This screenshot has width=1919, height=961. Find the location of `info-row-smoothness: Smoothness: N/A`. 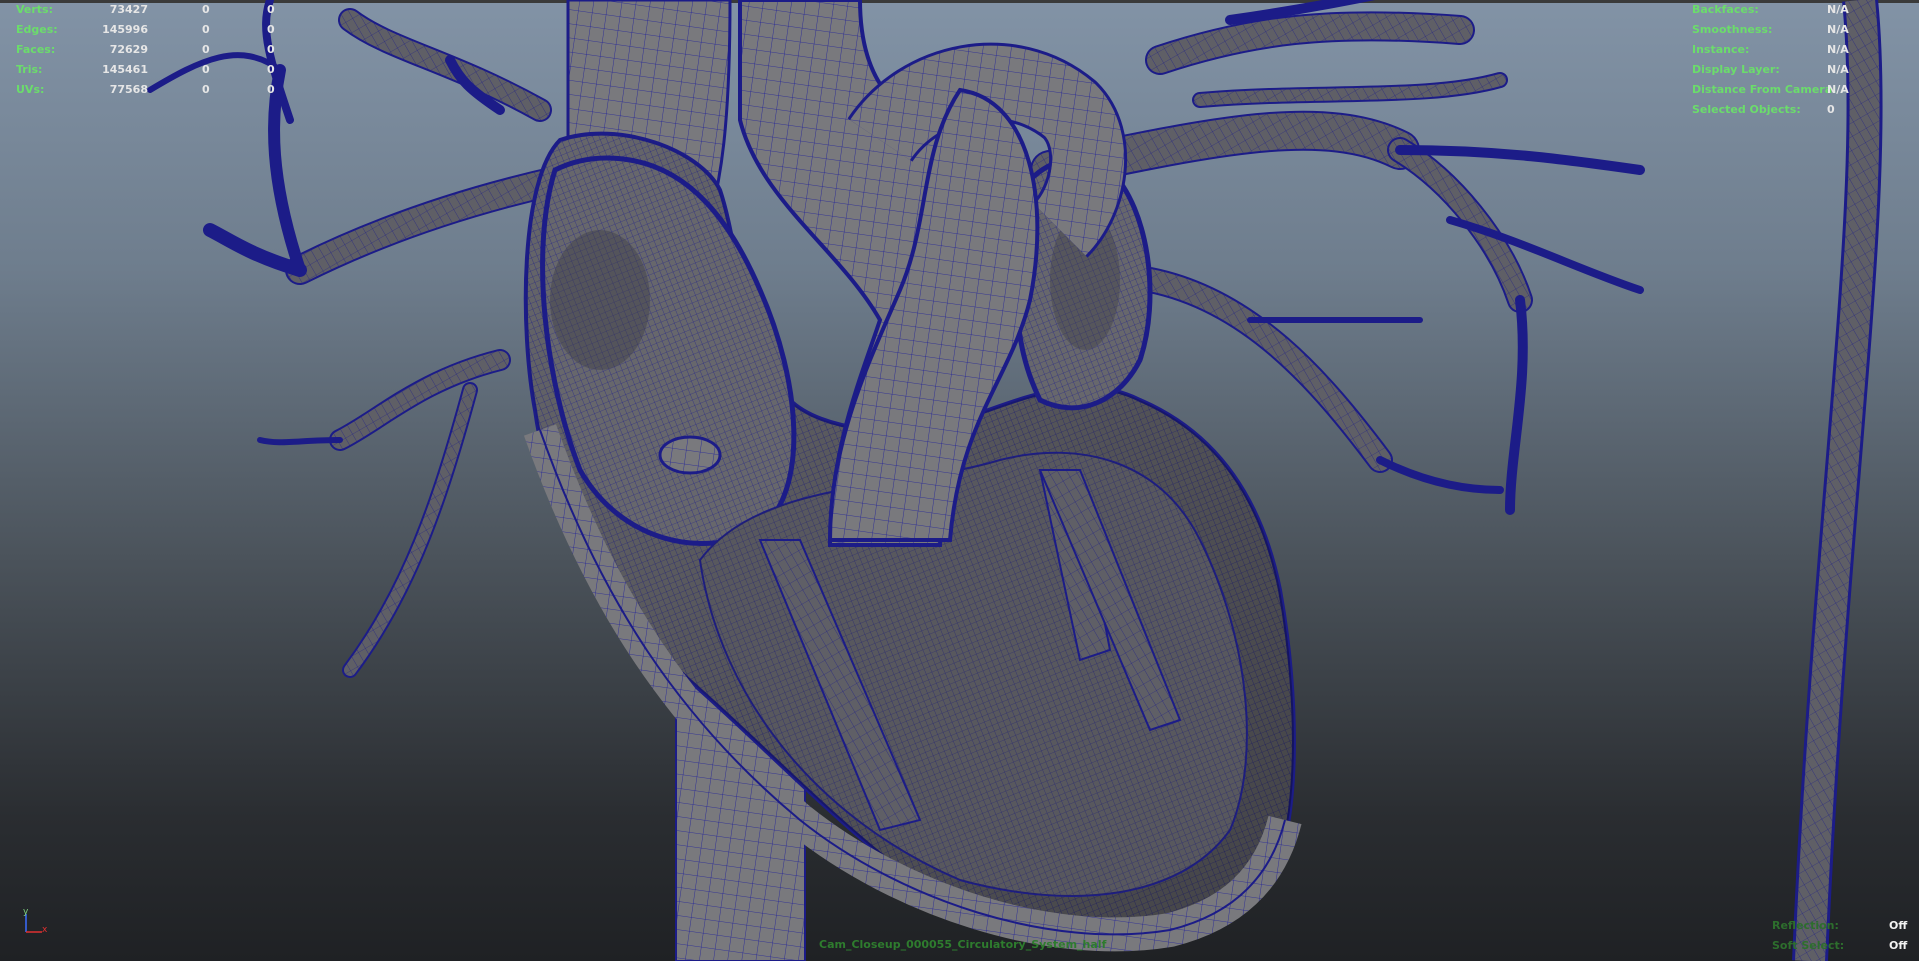

info-row-smoothness: Smoothness: N/A is located at coordinates (1792, 30).